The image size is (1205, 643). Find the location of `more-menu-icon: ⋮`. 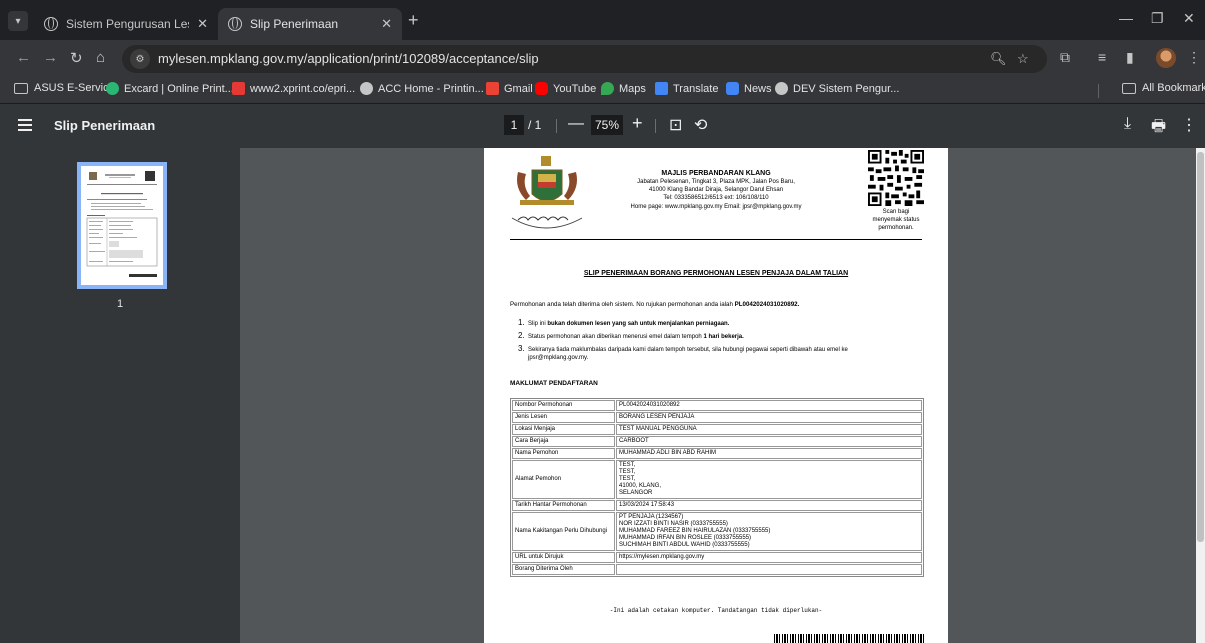

more-menu-icon: ⋮ is located at coordinates (1194, 57).